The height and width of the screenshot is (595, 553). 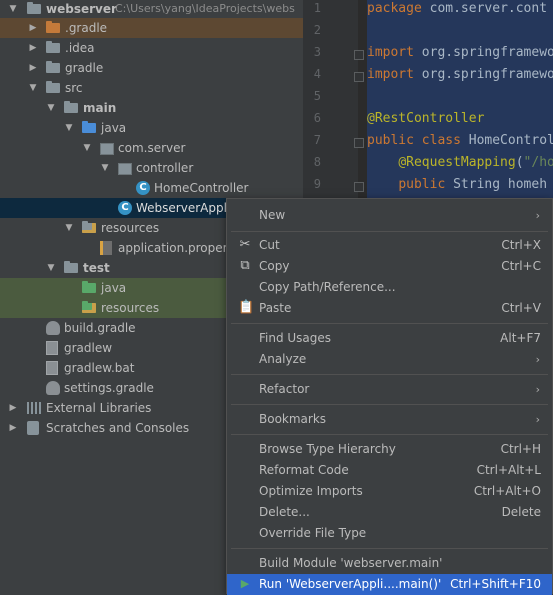 I want to click on test-resources-folder-icon, so click(x=89, y=307).